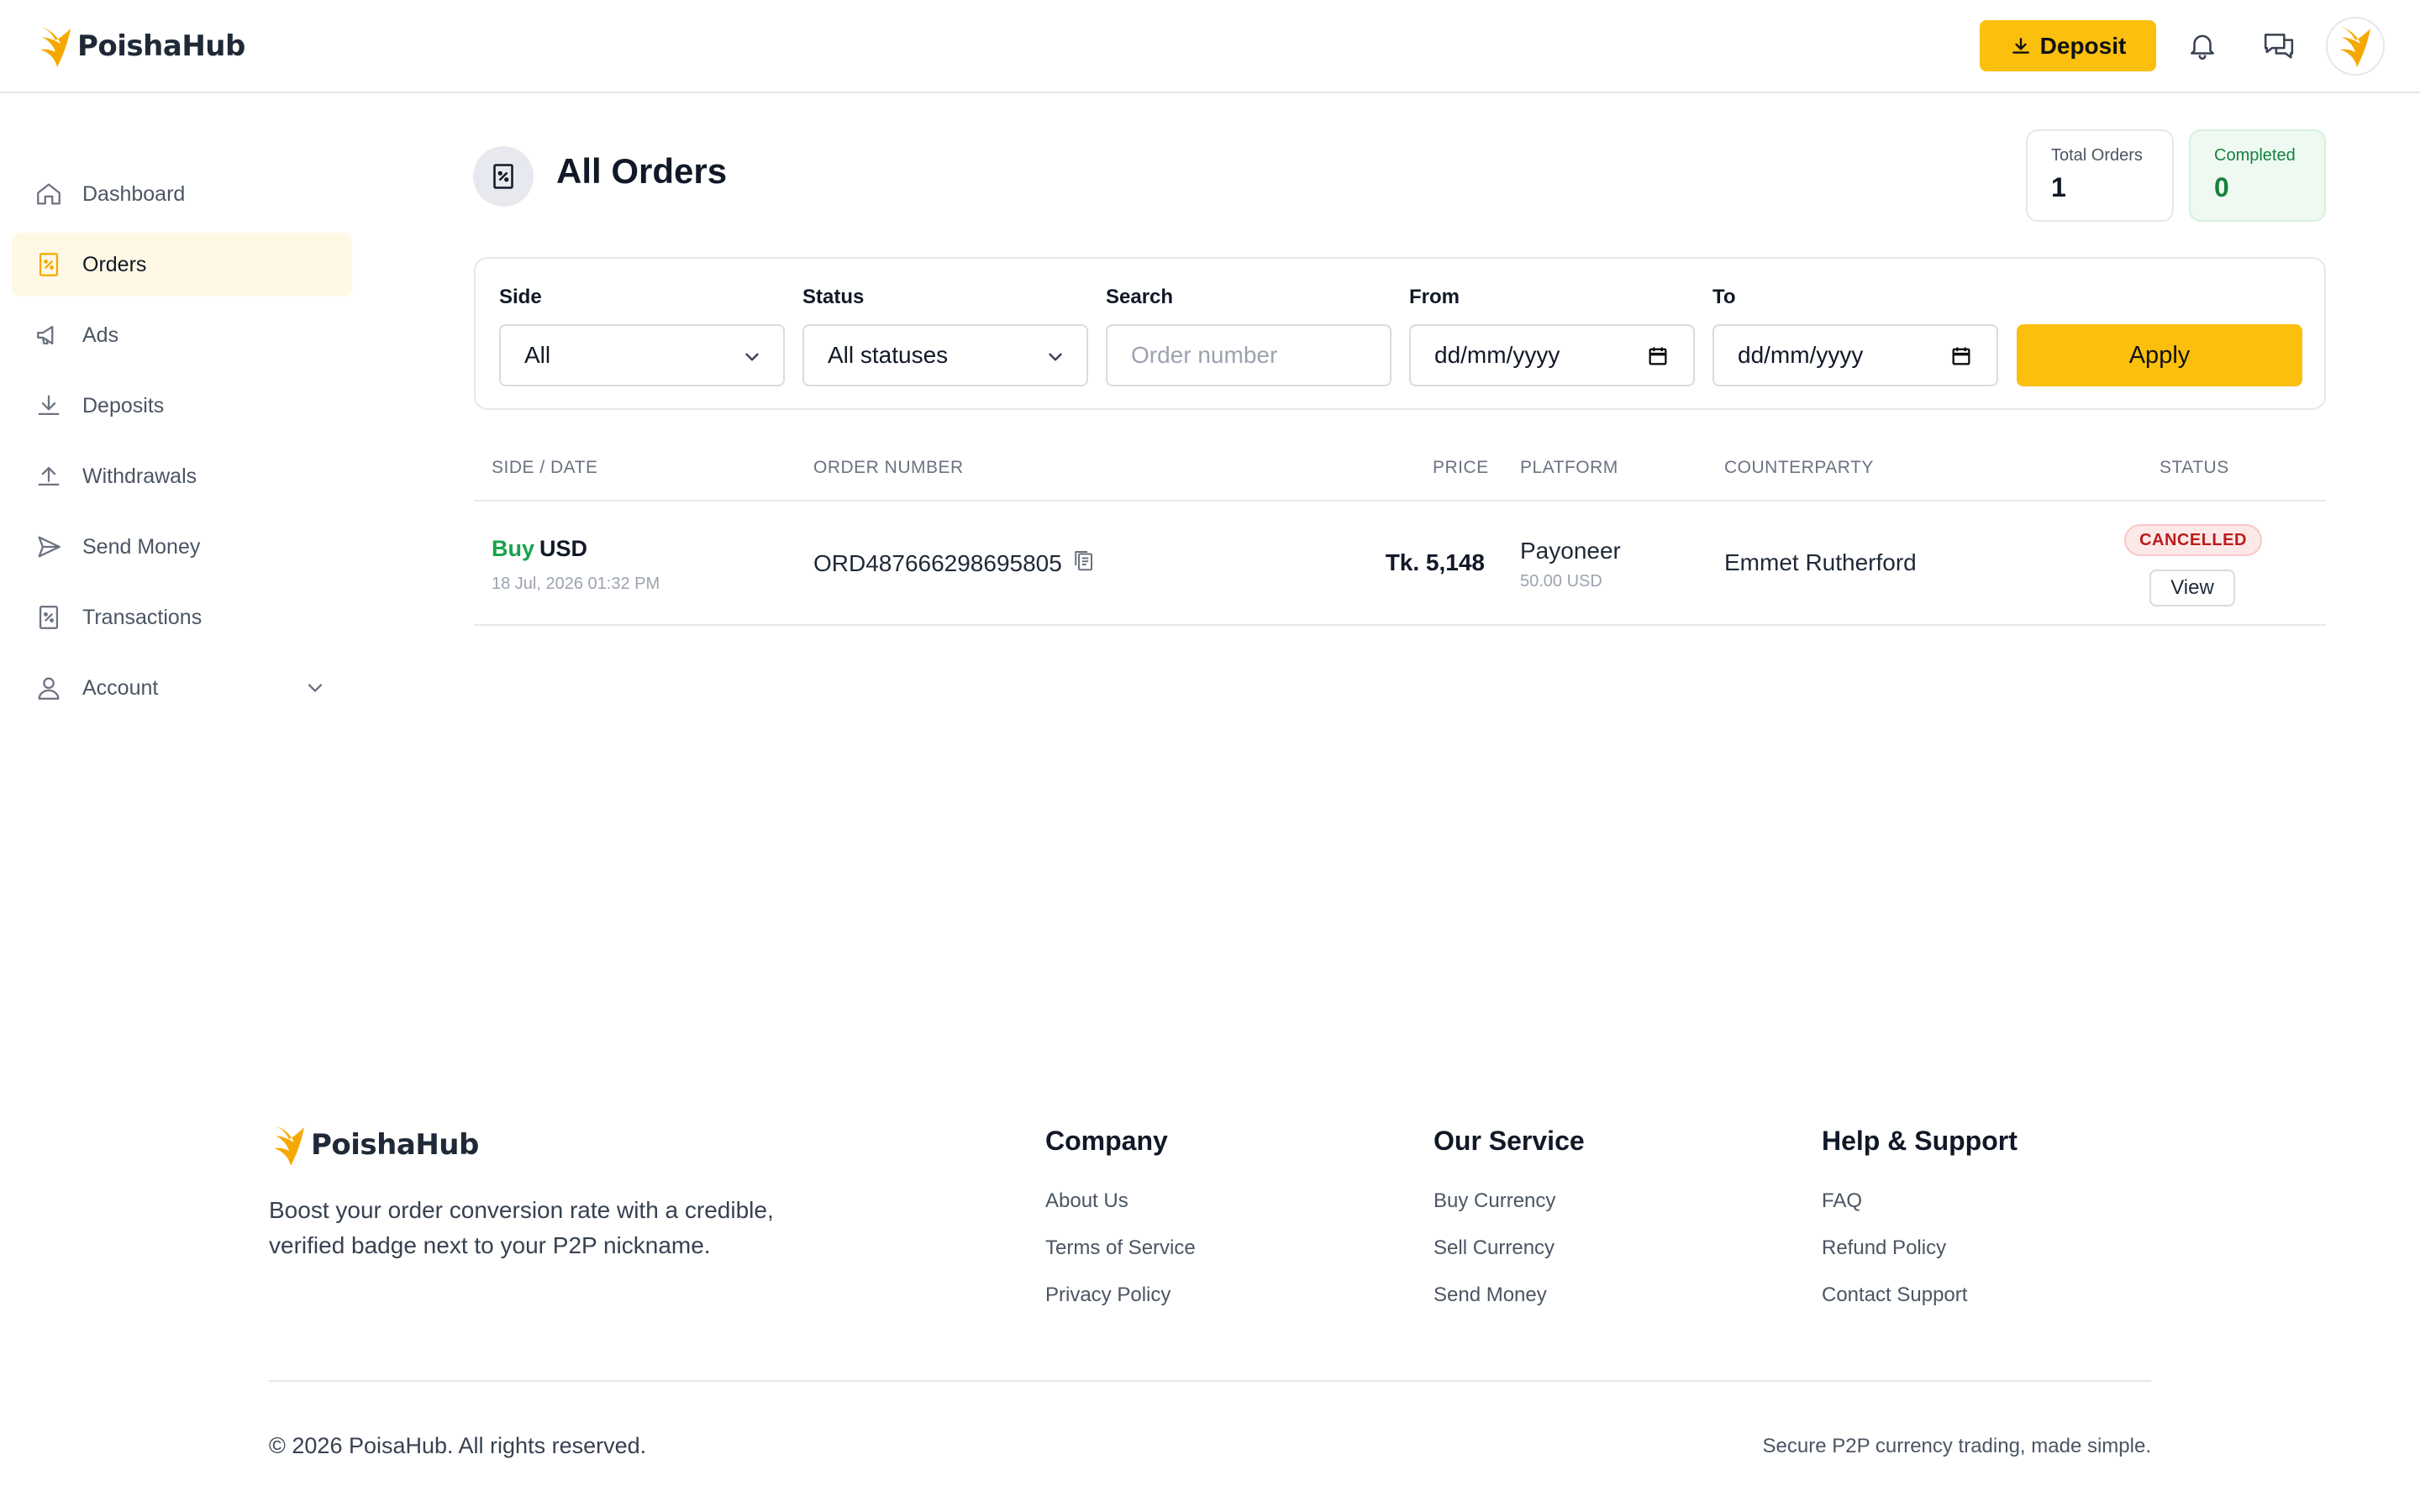 Image resolution: width=2420 pixels, height=1512 pixels. Describe the element at coordinates (833, 297) in the screenshot. I see `status-filter-label: Status` at that location.